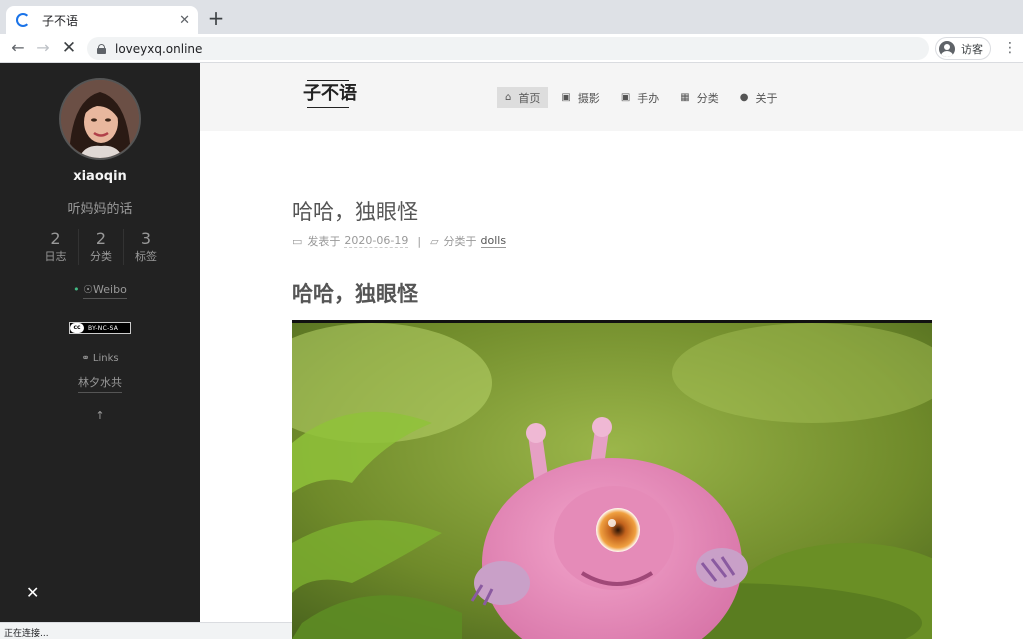 Image resolution: width=1023 pixels, height=639 pixels. I want to click on stop-button: ✕, so click(69, 48).